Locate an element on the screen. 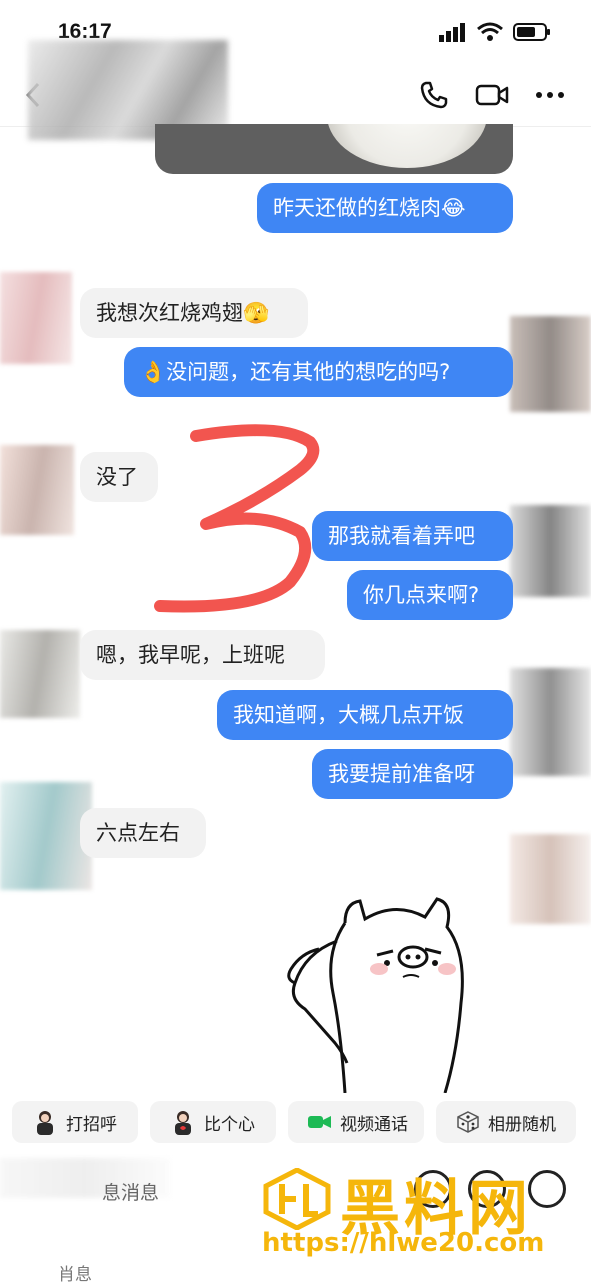 This screenshot has height=1285, width=591. more-icon is located at coordinates (550, 95).